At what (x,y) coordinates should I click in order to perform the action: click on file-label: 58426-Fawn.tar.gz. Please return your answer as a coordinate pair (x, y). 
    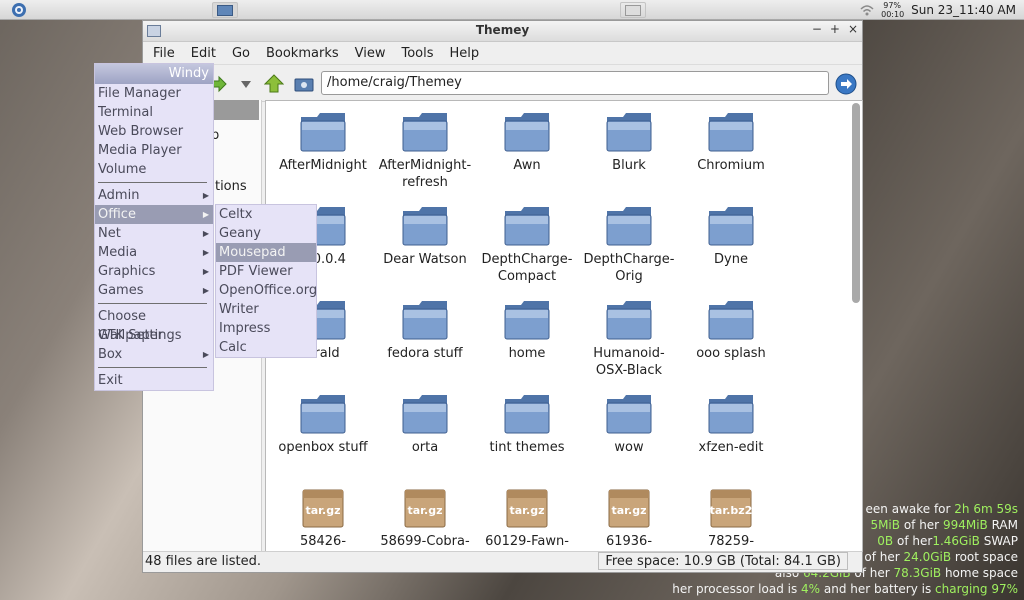
    Looking at the image, I should click on (323, 541).